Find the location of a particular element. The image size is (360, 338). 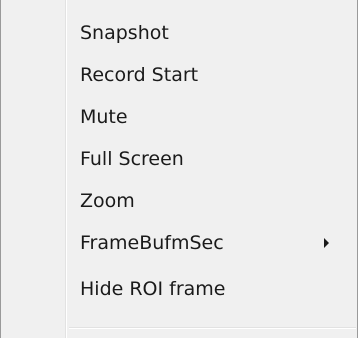

menu-item-mute: Mute is located at coordinates (179, 117).